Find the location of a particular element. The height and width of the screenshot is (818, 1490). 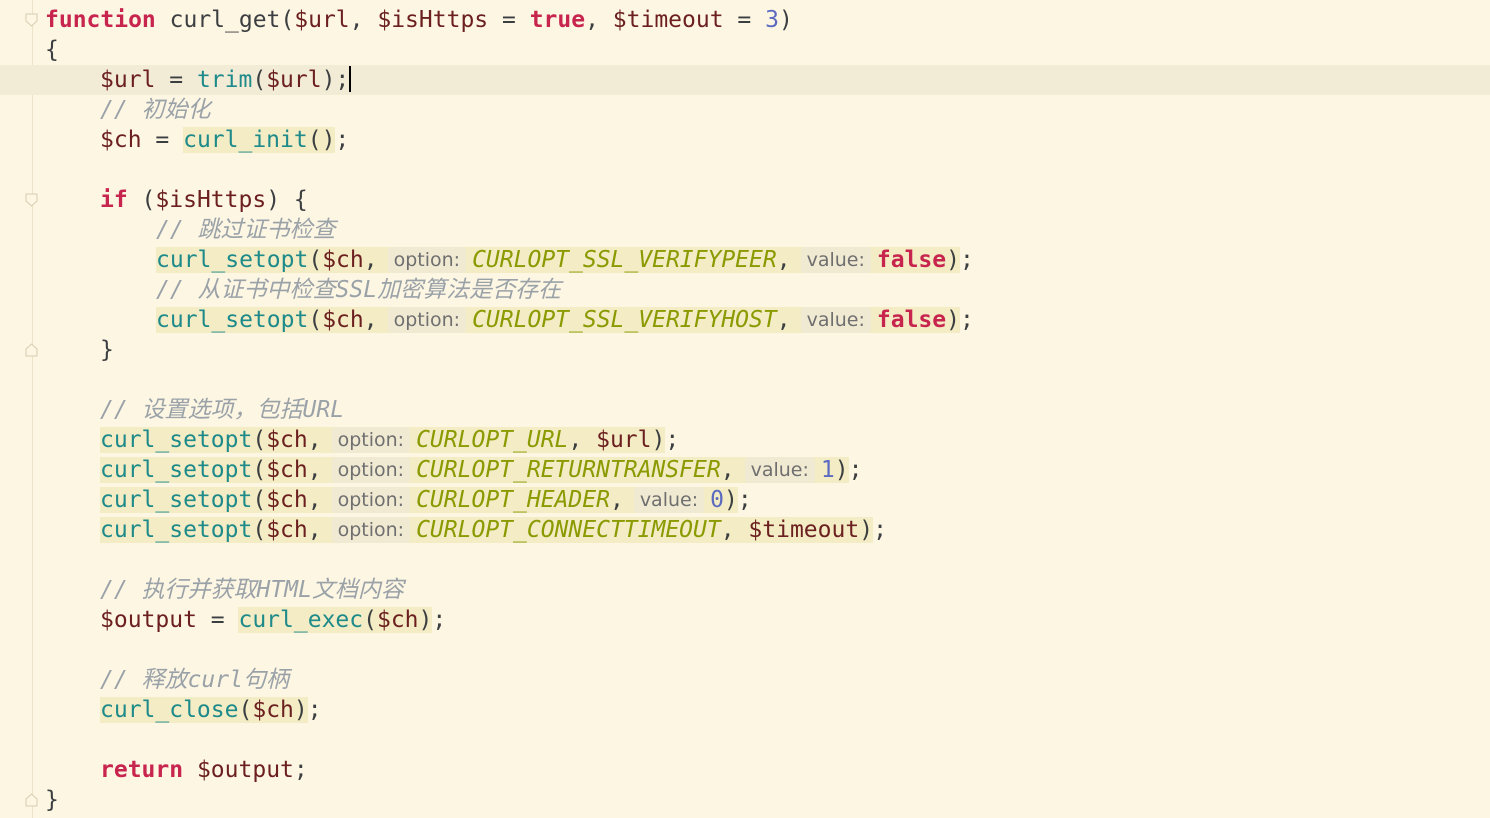

function-call: trim is located at coordinates (224, 80).